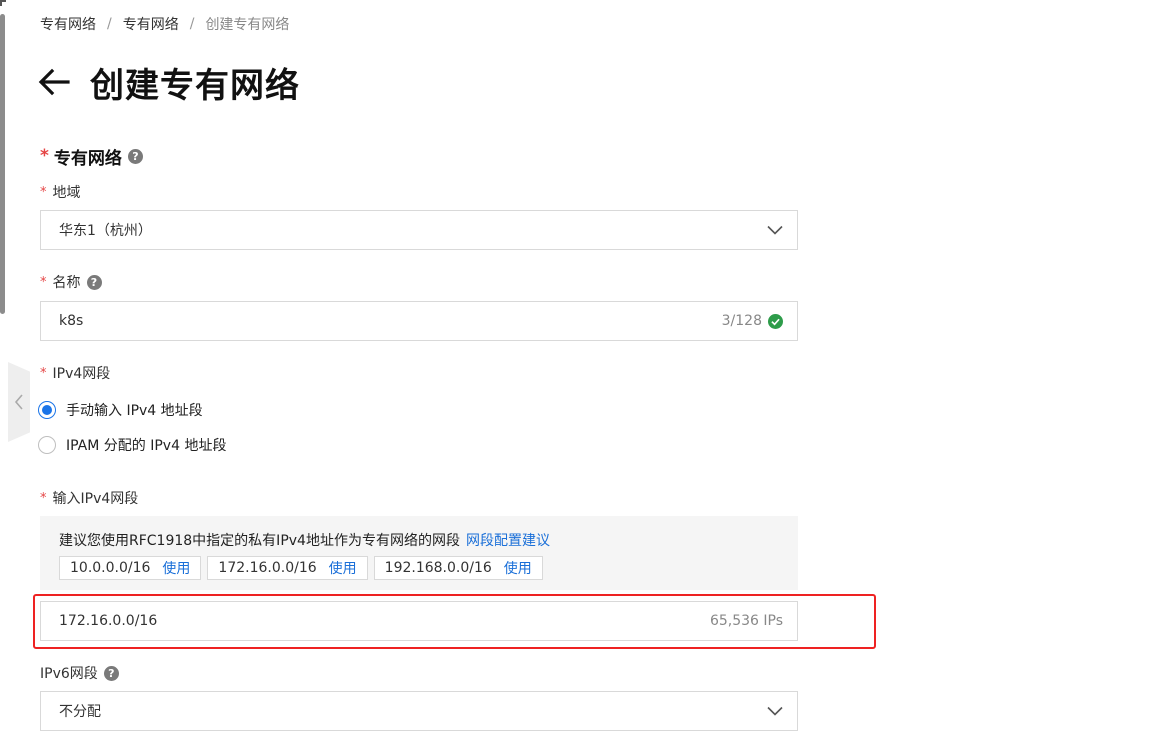 The width and height of the screenshot is (1154, 752). I want to click on radio-manual-ipv4: 手动输入 IPv4 地址段, so click(120, 410).